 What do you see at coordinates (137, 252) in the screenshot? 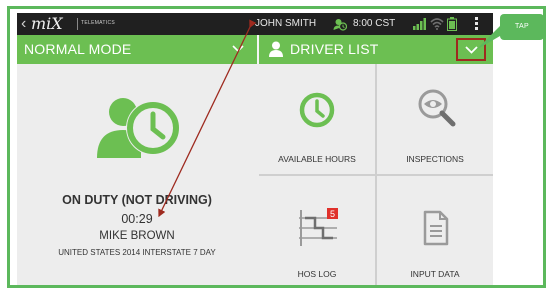
I see `ruleset-text: UNITED STATES 2014 INTERSTATE 7 DAY` at bounding box center [137, 252].